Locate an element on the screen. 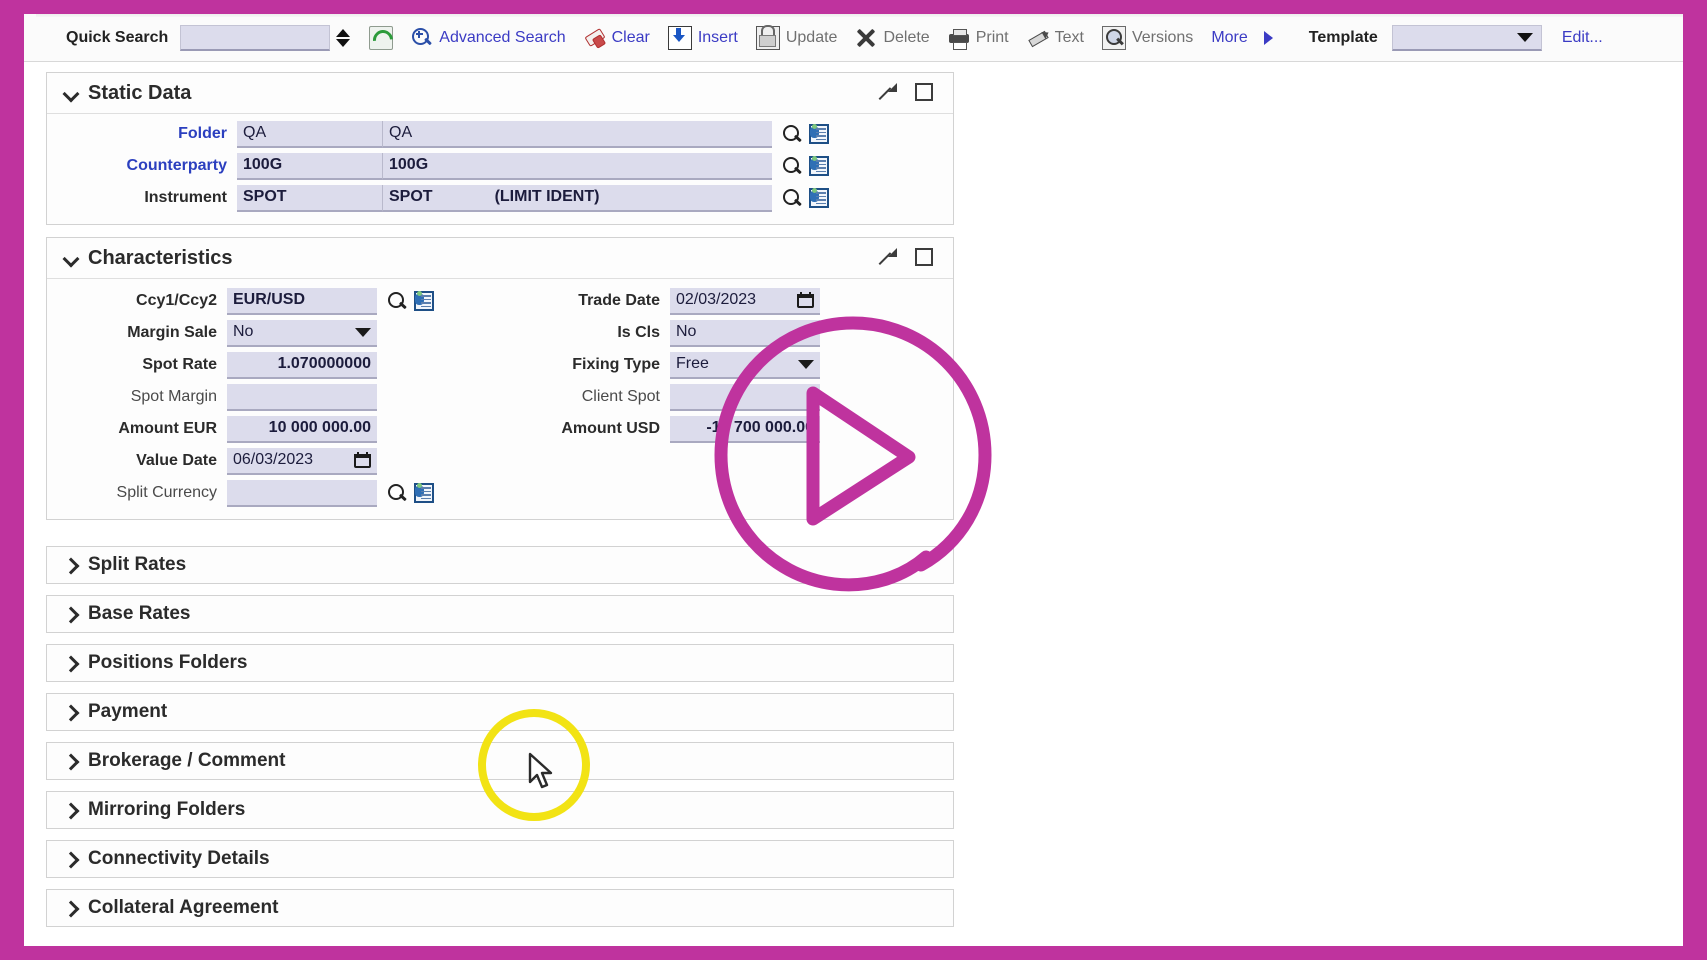 Image resolution: width=1707 pixels, height=960 pixels. print-button: Print is located at coordinates (978, 38).